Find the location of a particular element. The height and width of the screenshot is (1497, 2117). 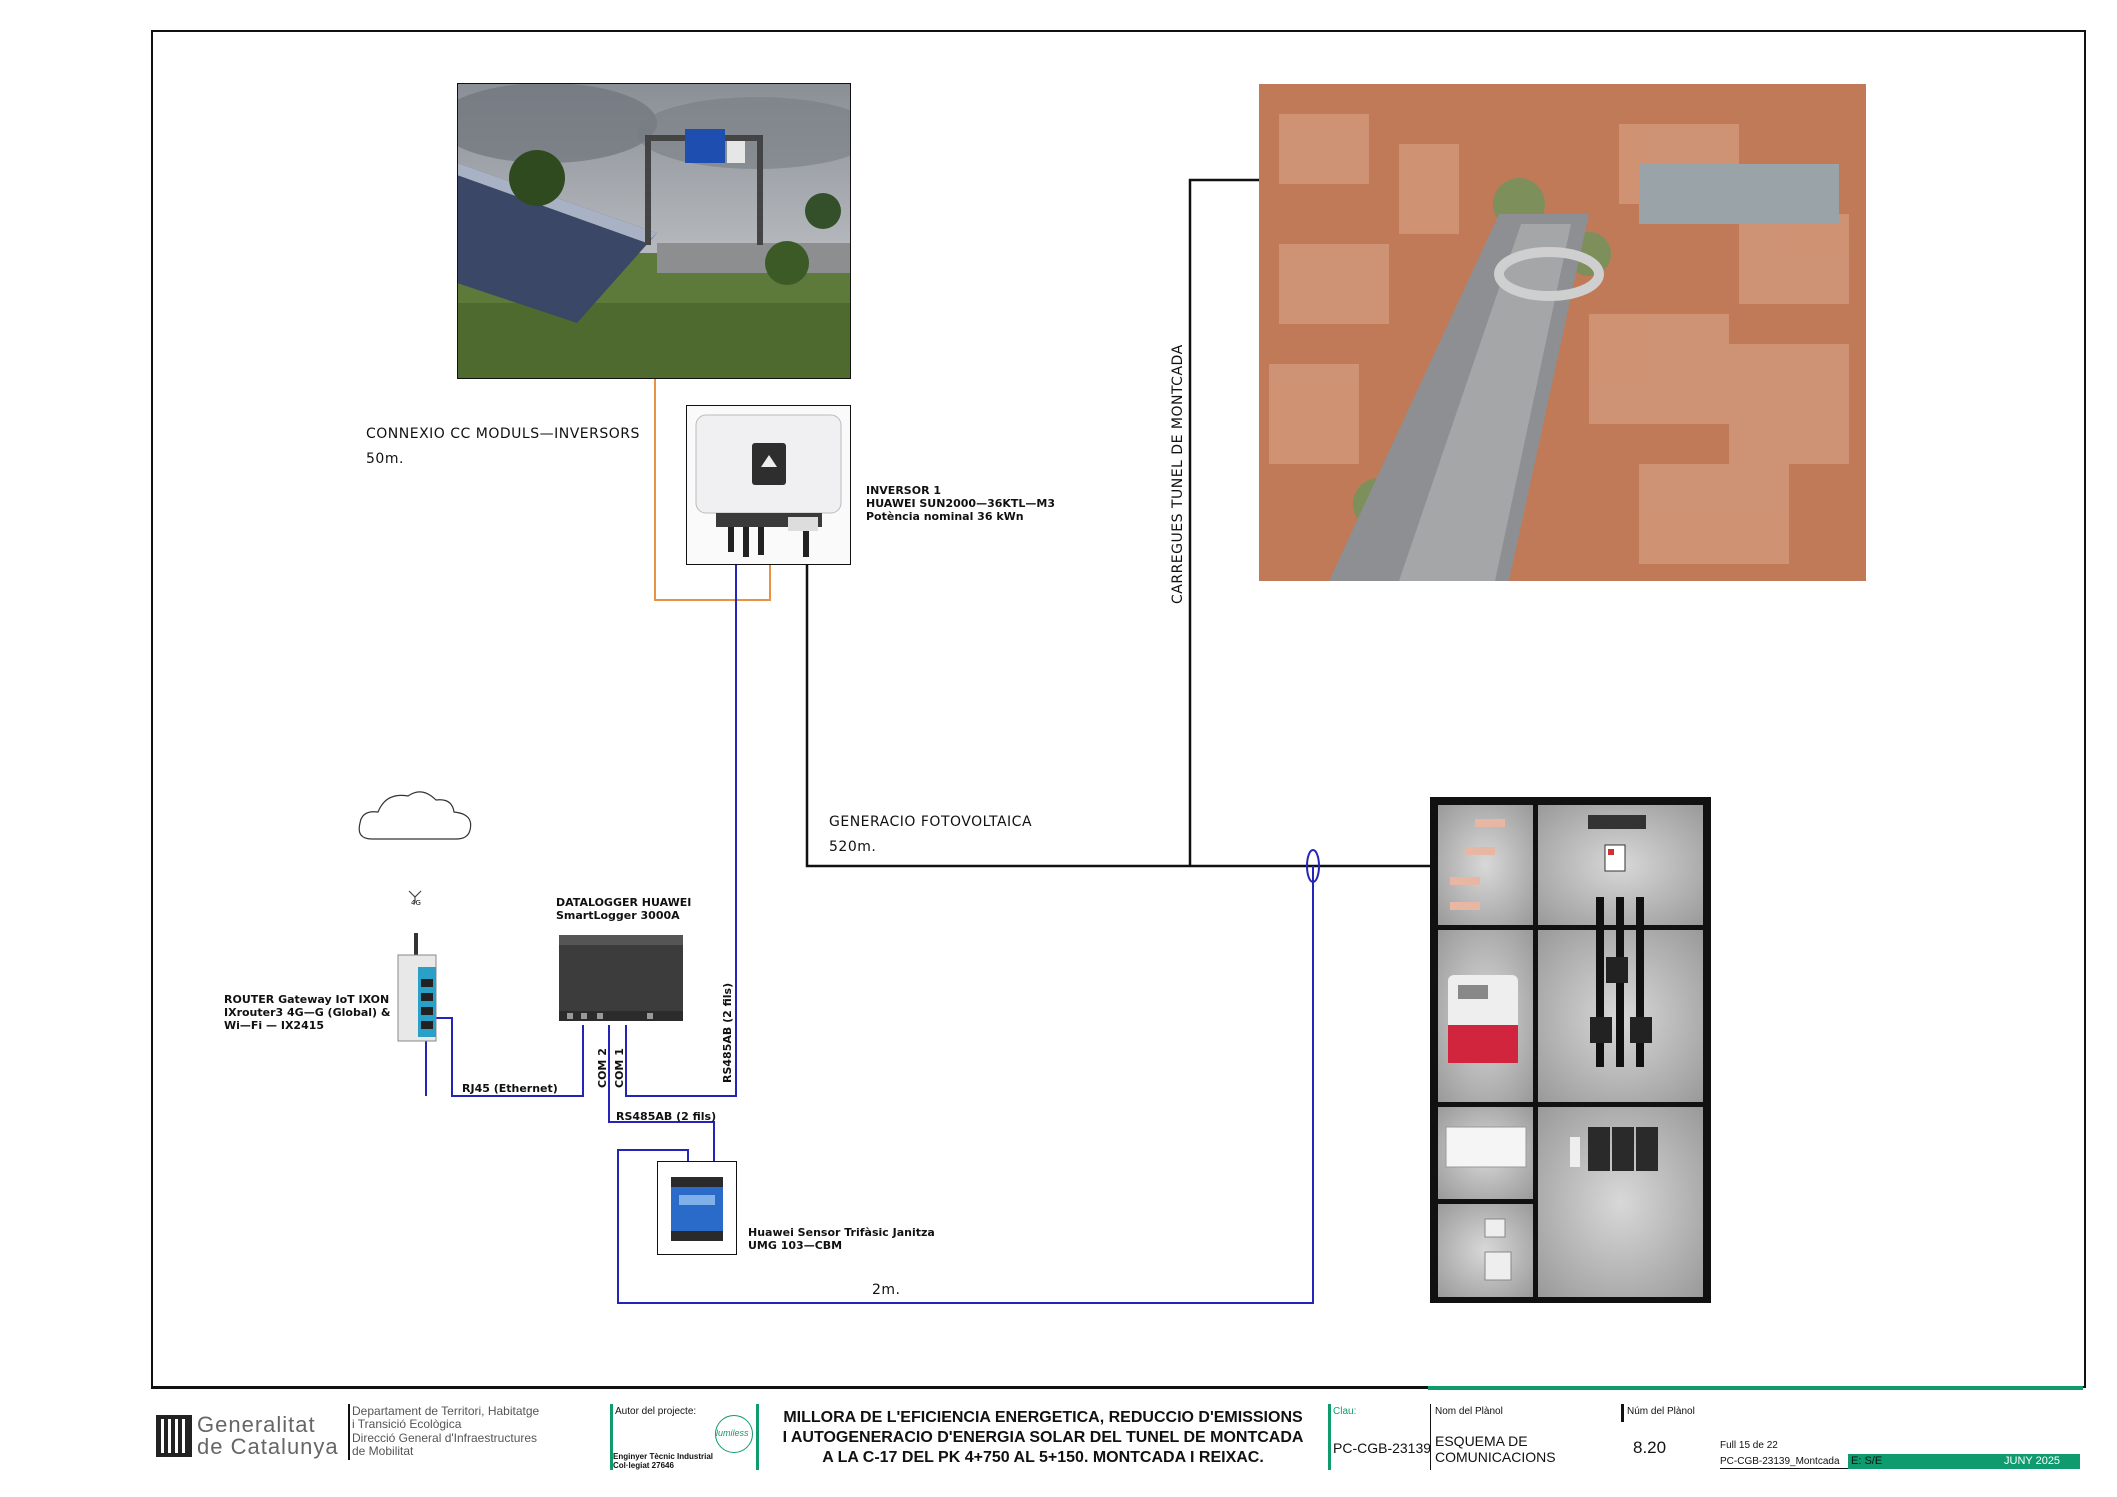

org-name-line1: Generalitat is located at coordinates (256, 1424).